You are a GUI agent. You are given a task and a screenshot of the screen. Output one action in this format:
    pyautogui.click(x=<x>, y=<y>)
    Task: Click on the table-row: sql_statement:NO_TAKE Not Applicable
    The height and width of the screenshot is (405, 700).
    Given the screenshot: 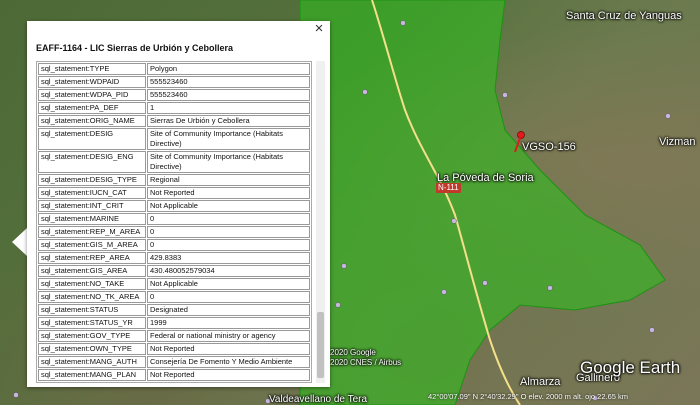 What is the action you would take?
    pyautogui.click(x=174, y=284)
    